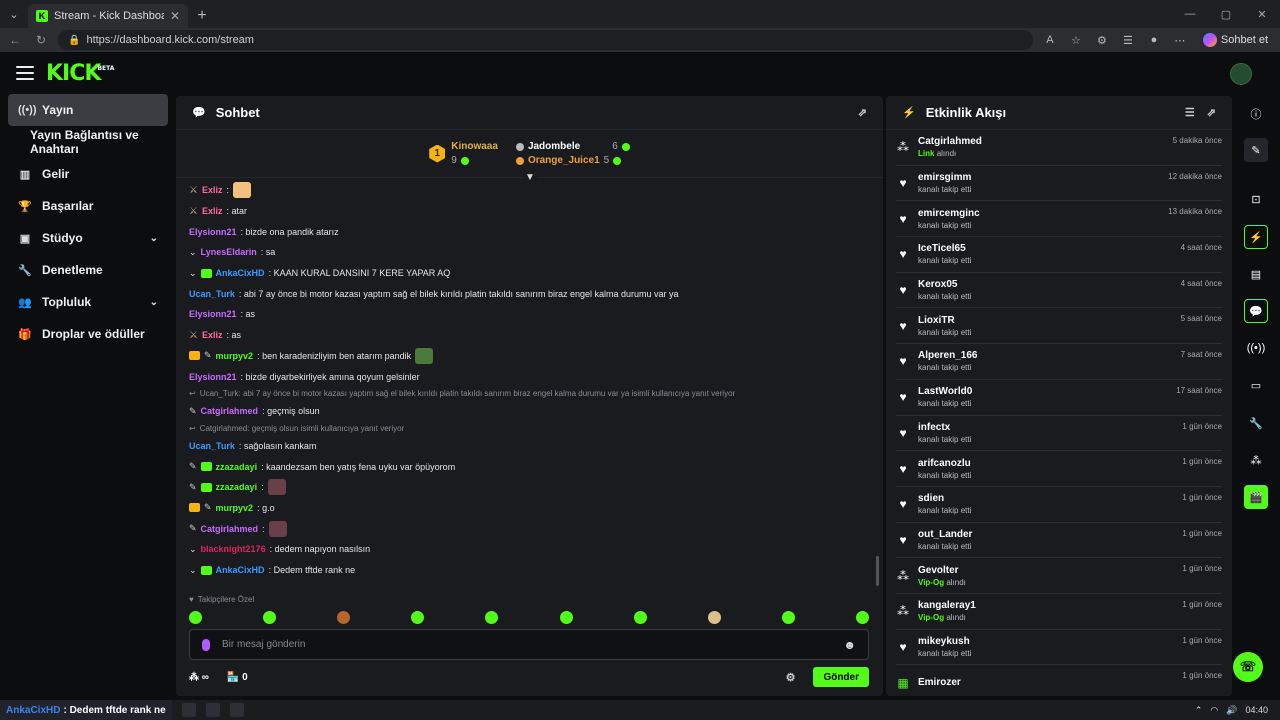  Describe the element at coordinates (1059, 612) in the screenshot. I see `activity-item: ⁂ kangaleray1 Vip-Og alındı 1 gün önce` at that location.